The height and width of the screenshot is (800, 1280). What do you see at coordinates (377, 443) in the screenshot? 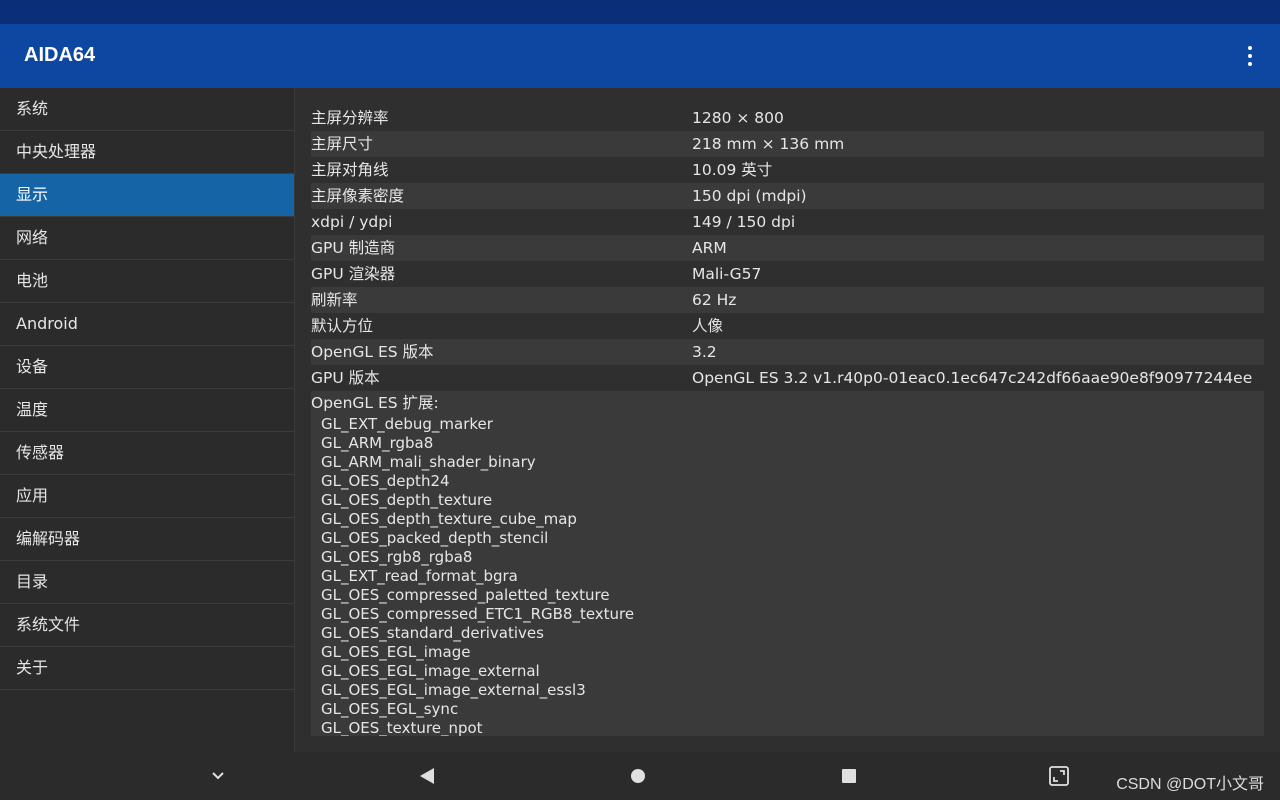
I see `extension-item: GL_ARM_rgba8` at bounding box center [377, 443].